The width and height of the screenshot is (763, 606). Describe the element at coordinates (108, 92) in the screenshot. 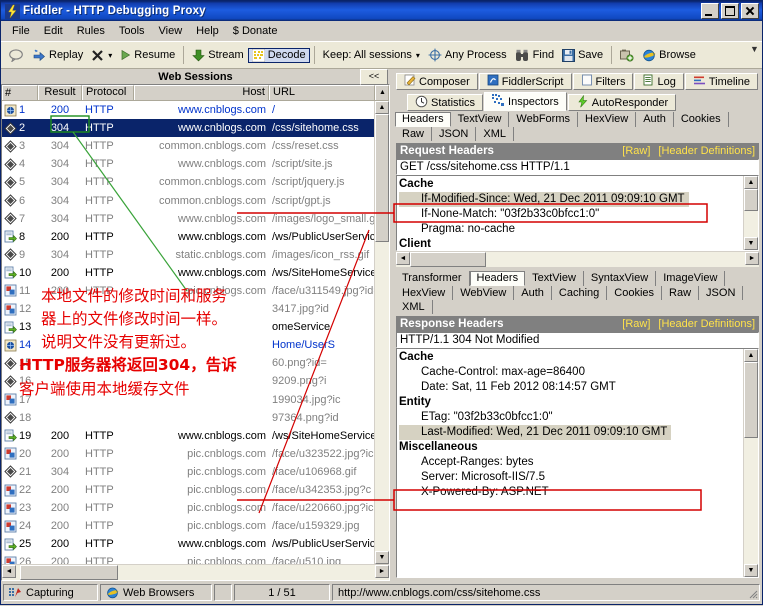

I see `column-header-protocol: Protocol` at that location.